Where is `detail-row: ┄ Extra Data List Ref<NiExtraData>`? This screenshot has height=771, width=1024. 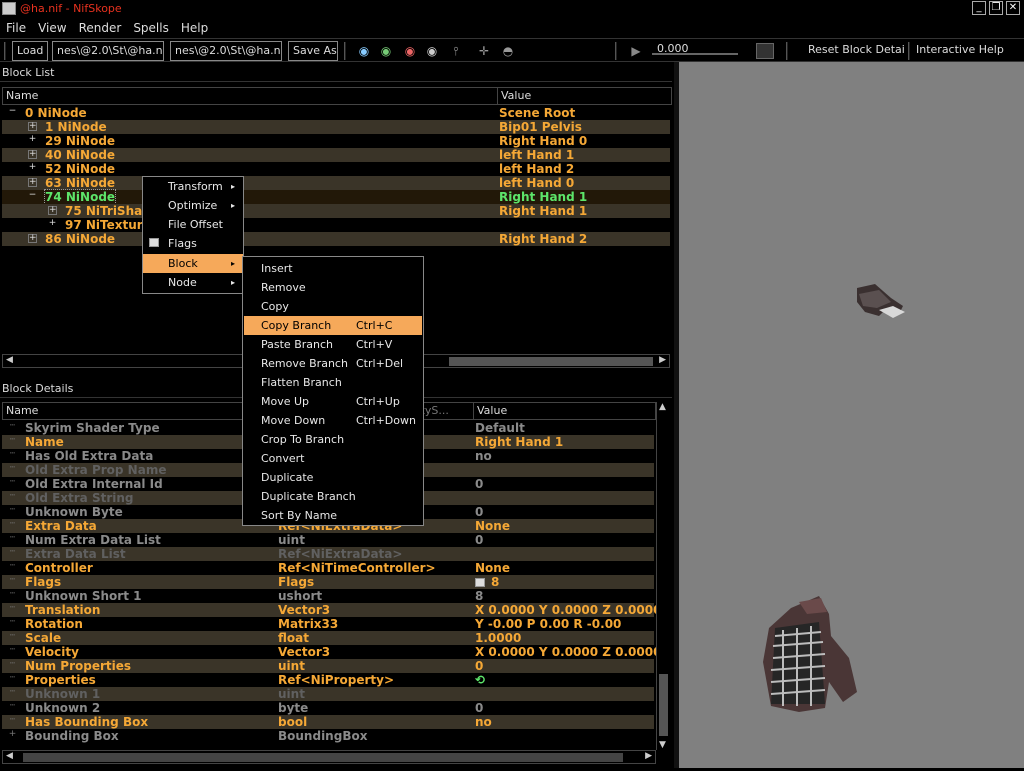 detail-row: ┄ Extra Data List Ref<NiExtraData> is located at coordinates (328, 554).